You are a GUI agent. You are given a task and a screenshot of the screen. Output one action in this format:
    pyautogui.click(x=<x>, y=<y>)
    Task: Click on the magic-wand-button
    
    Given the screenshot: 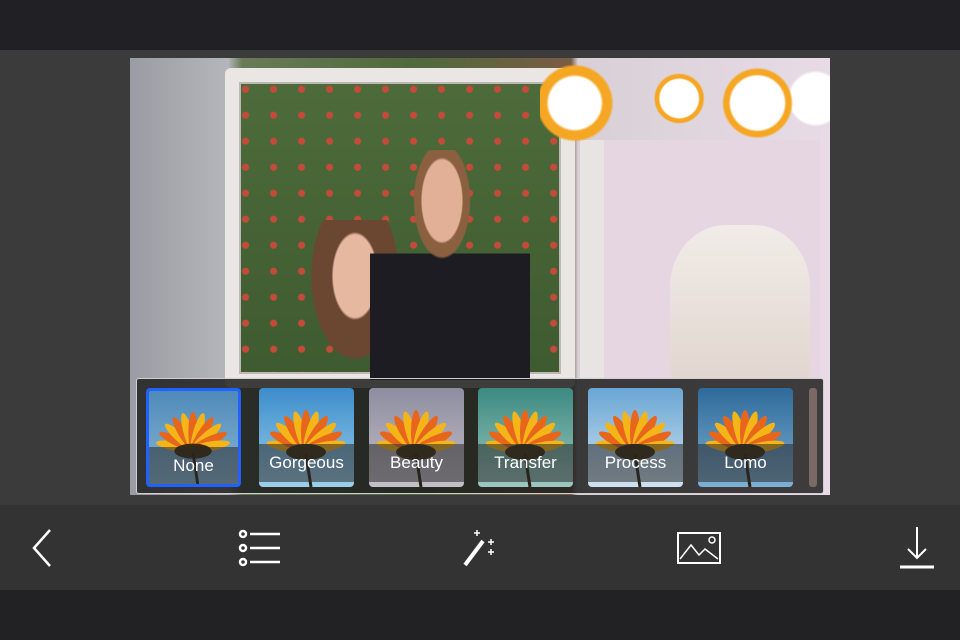 What is the action you would take?
    pyautogui.click(x=480, y=548)
    